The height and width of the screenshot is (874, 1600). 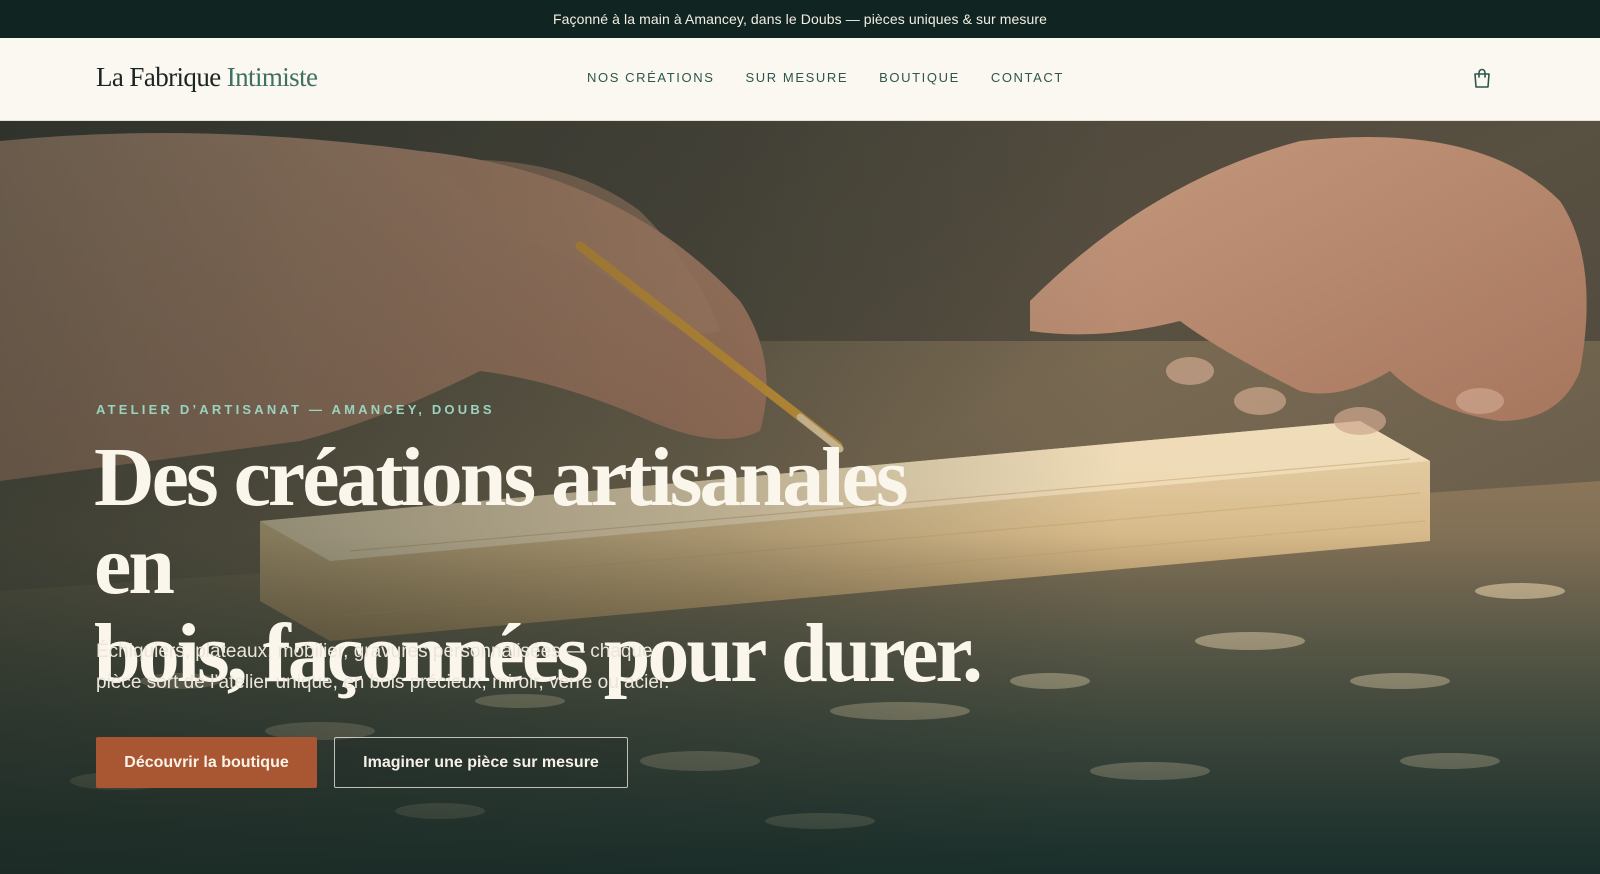 I want to click on discover-shop-button: Découvrir la boutique, so click(x=206, y=762).